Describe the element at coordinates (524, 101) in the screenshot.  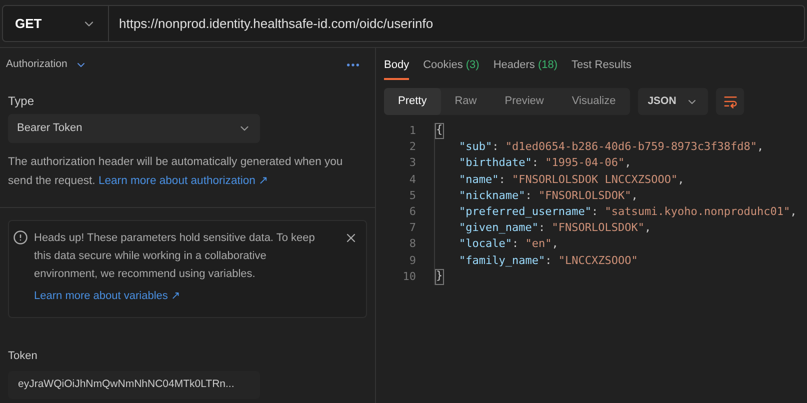
I see `view-mode-tab: Preview` at that location.